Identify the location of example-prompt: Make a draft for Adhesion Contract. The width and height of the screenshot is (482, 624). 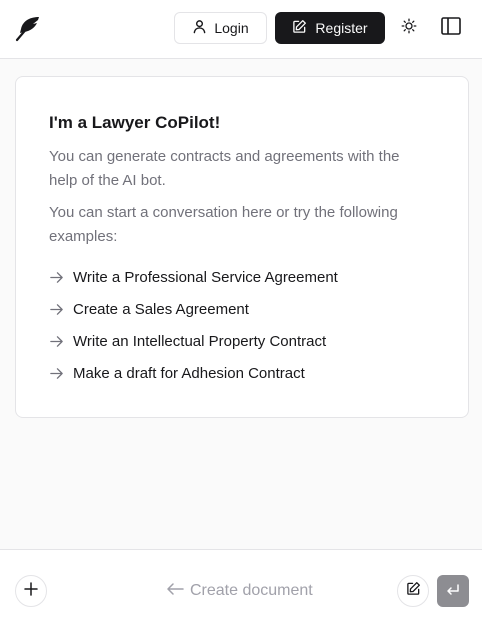
(177, 373).